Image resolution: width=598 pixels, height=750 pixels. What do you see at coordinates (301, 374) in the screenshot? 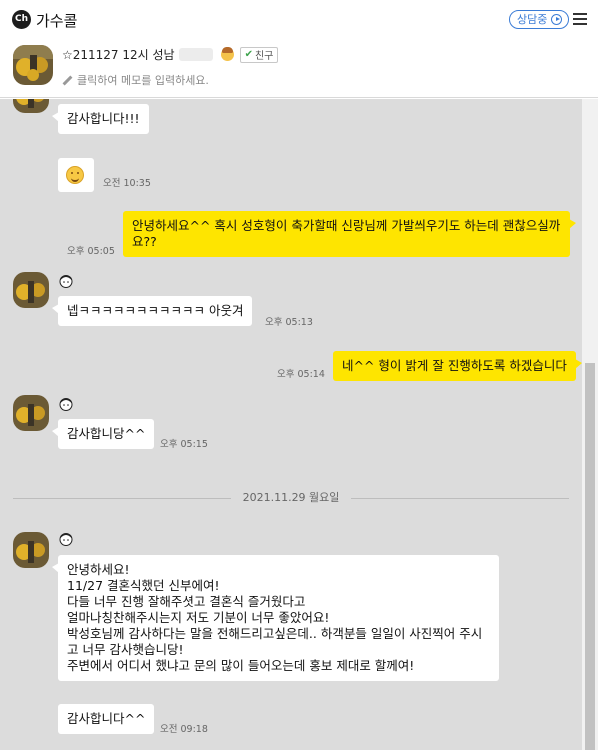
I see `message-time: 오후 05:14` at bounding box center [301, 374].